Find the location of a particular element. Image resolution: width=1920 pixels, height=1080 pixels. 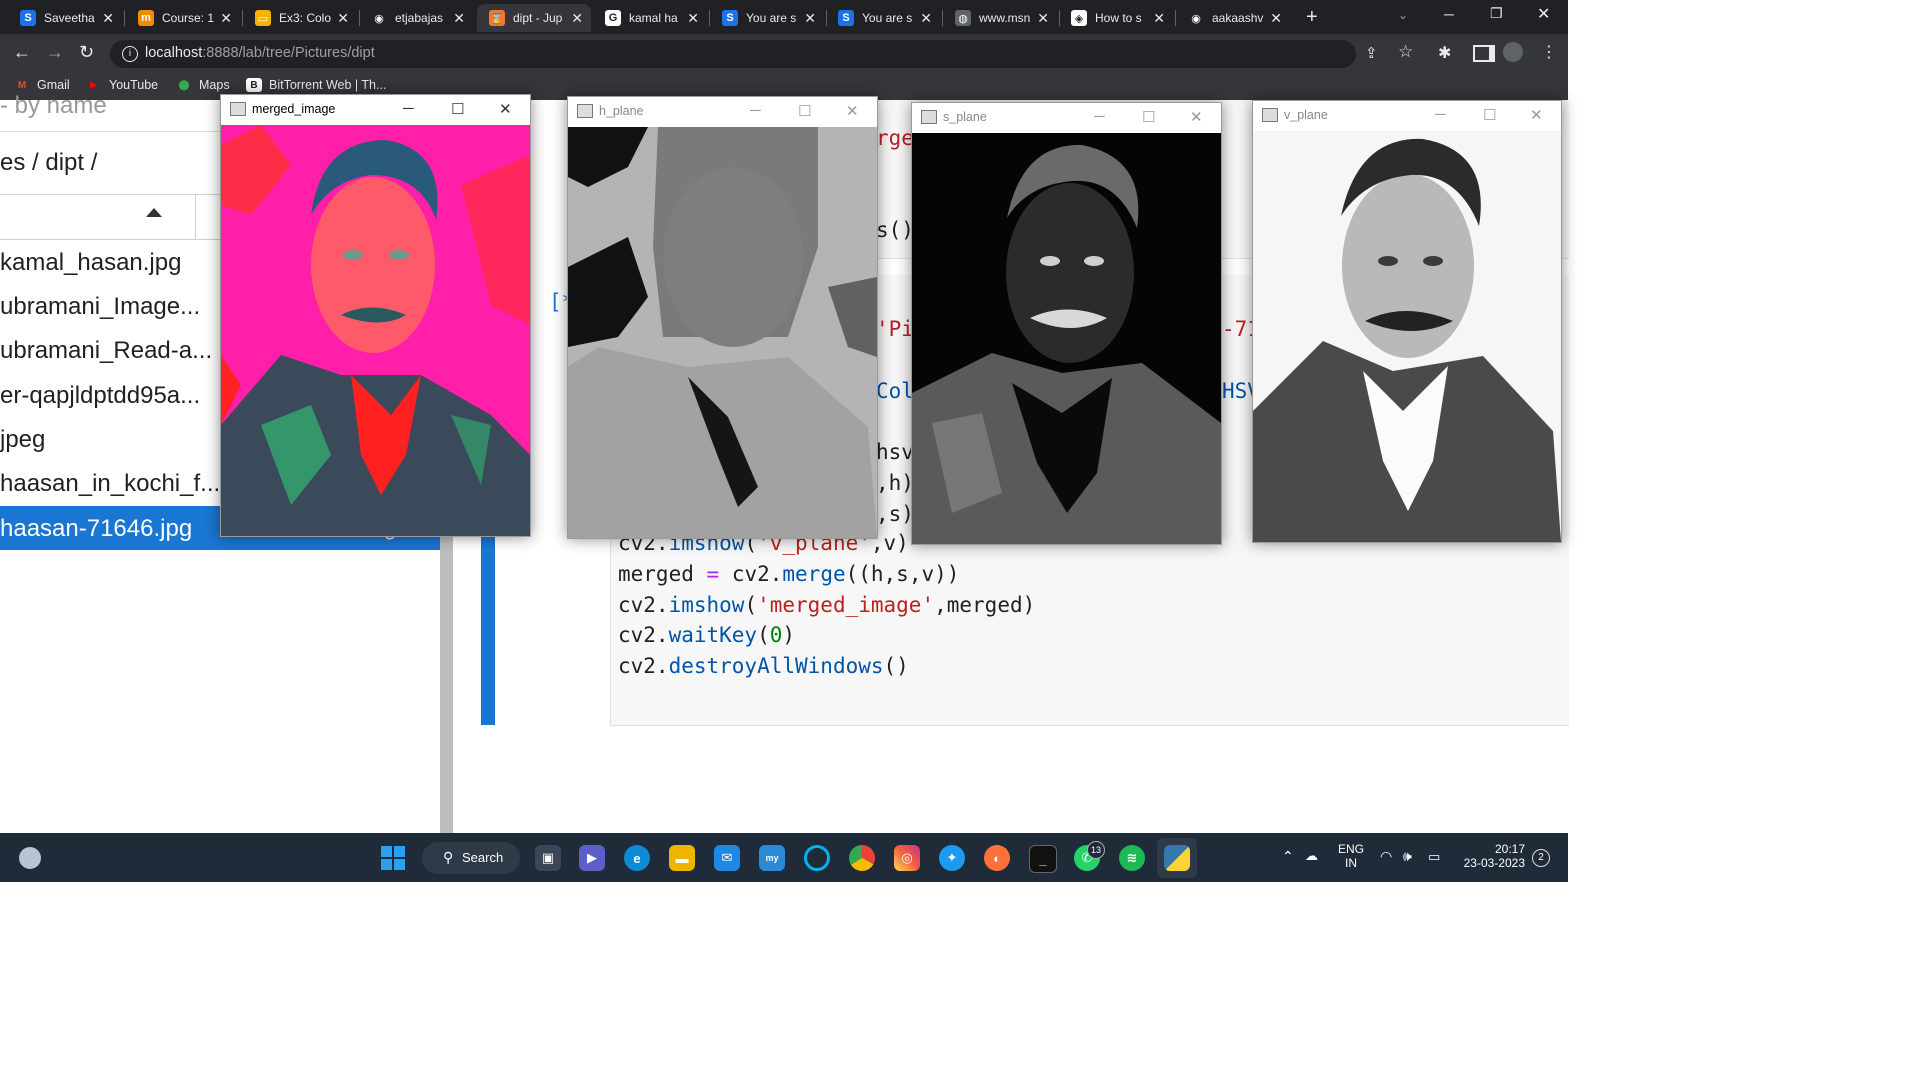

reload-icon: ↻ is located at coordinates (86, 52).